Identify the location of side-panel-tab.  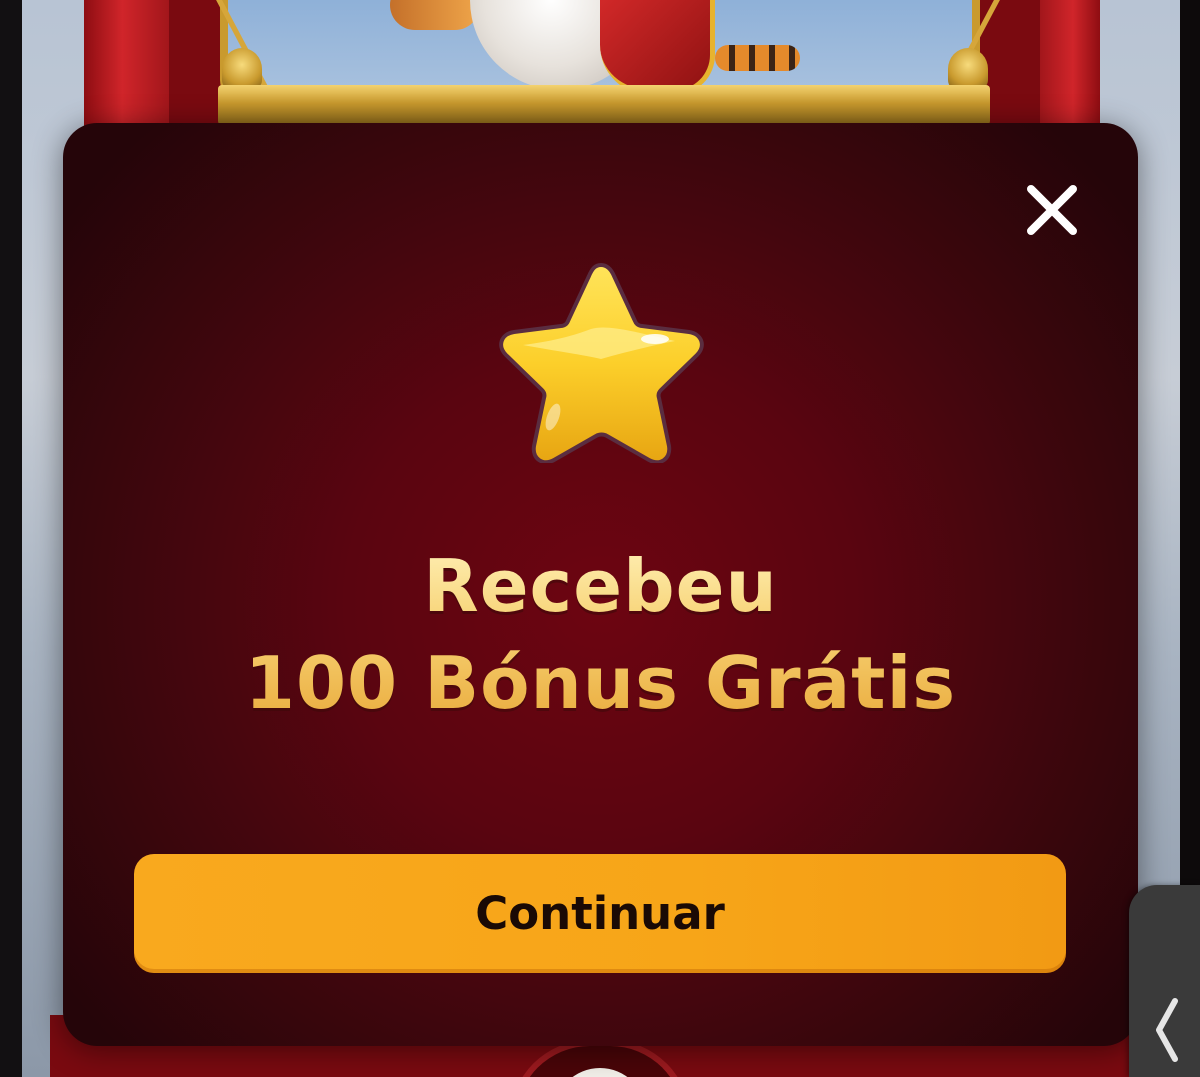
(1164, 981).